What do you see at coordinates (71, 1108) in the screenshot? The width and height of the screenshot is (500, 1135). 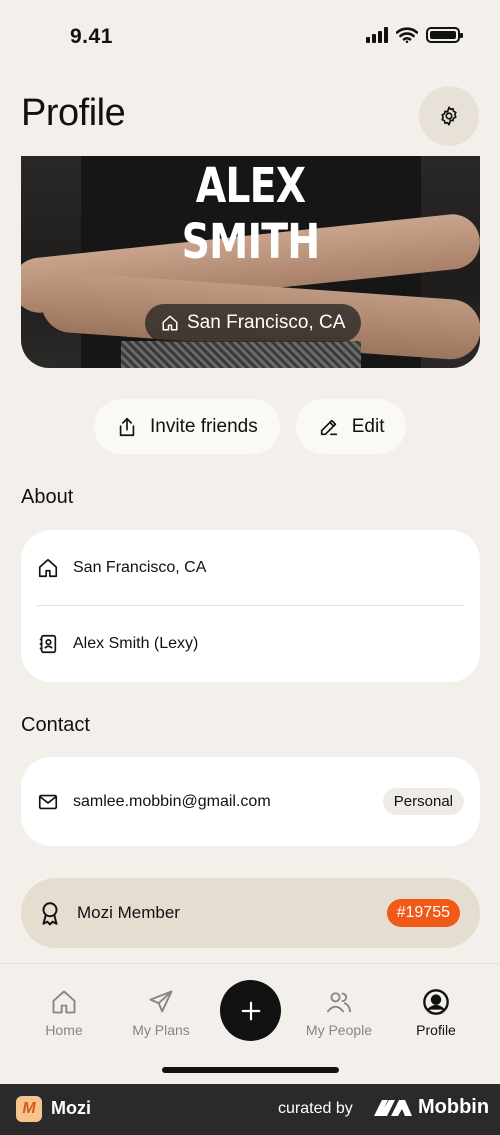 I see `footer-app-name: Mozi` at bounding box center [71, 1108].